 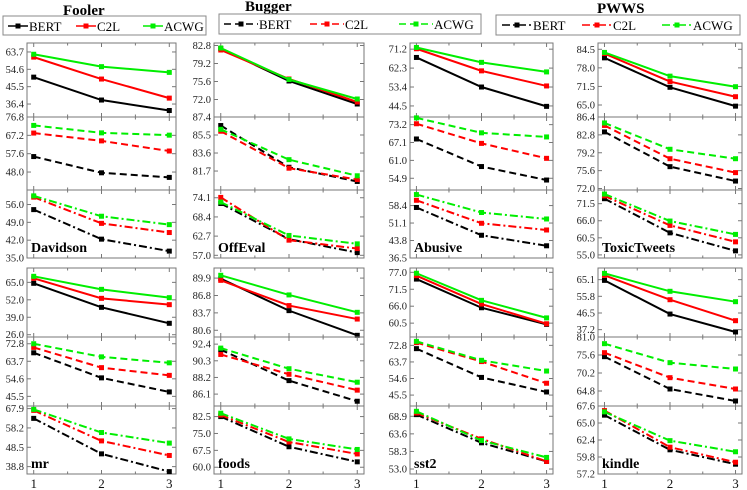 I want to click on y-tick-label: 38.8, so click(x=15, y=467).